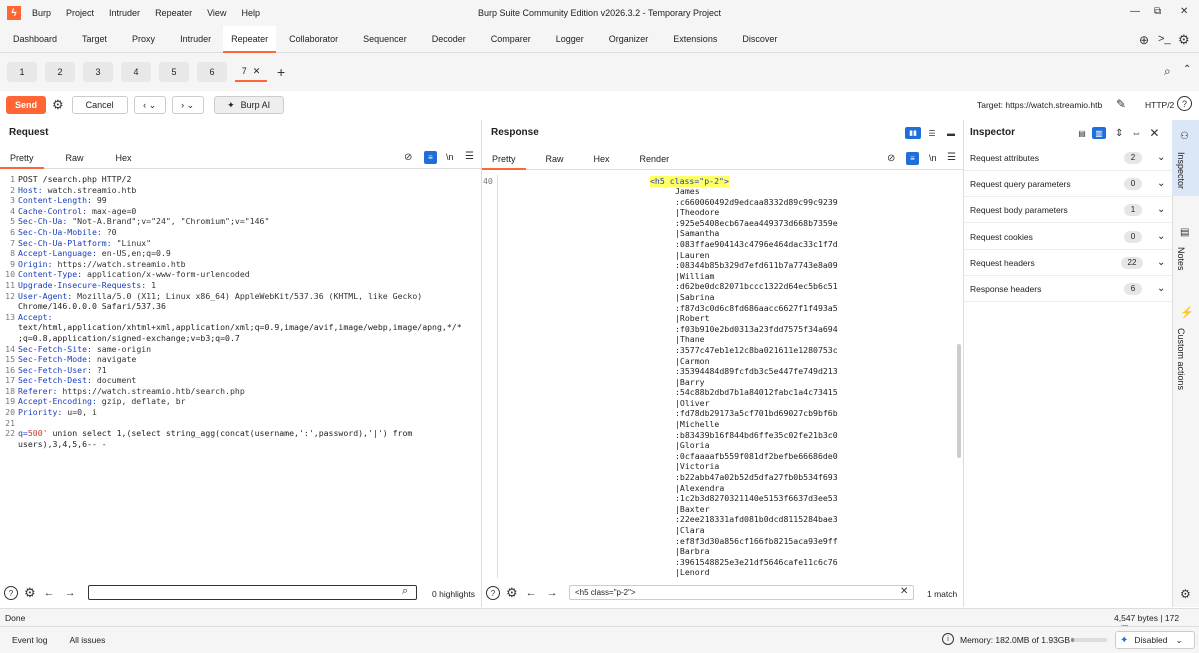 The image size is (1199, 653). What do you see at coordinates (149, 105) in the screenshot?
I see `back-history-button: ‹ ⌄` at bounding box center [149, 105].